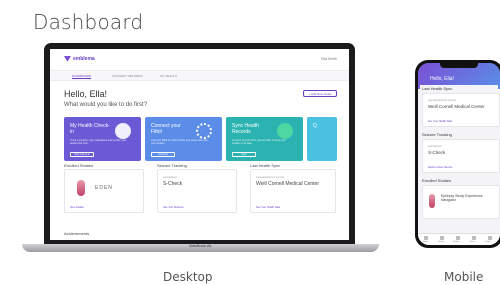  I want to click on study-card: EDEN View Details, so click(104, 191).